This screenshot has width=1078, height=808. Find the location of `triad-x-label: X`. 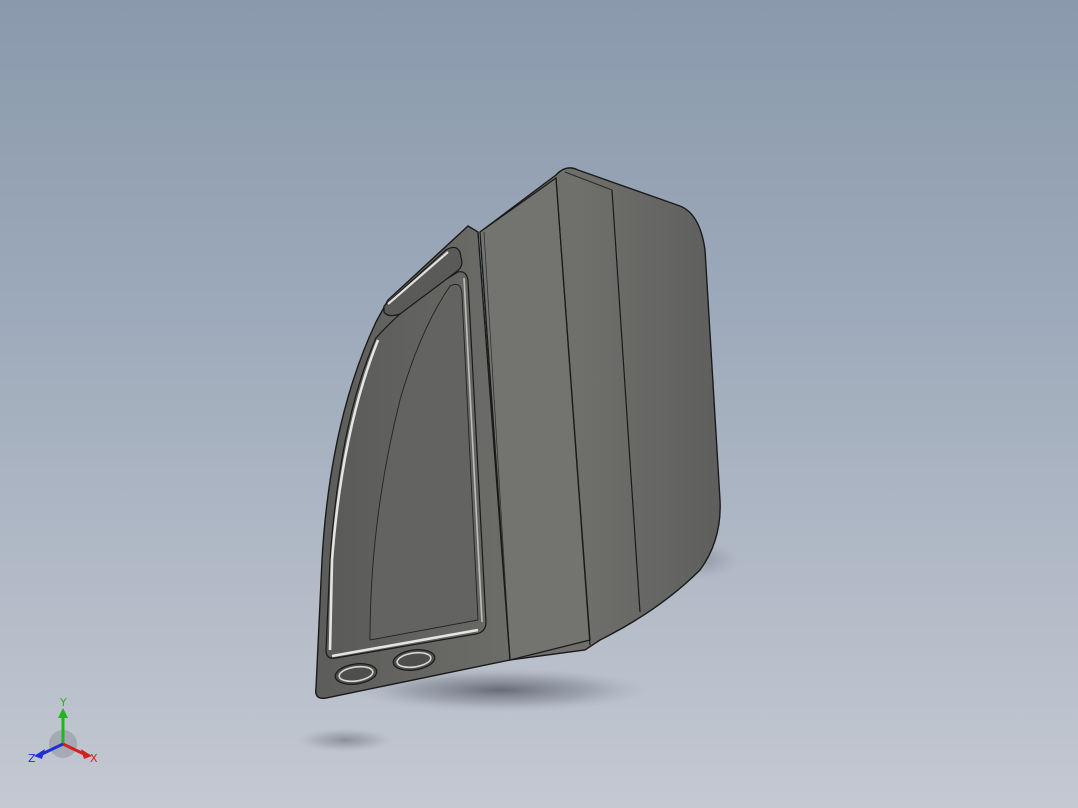

triad-x-label: X is located at coordinates (94, 758).